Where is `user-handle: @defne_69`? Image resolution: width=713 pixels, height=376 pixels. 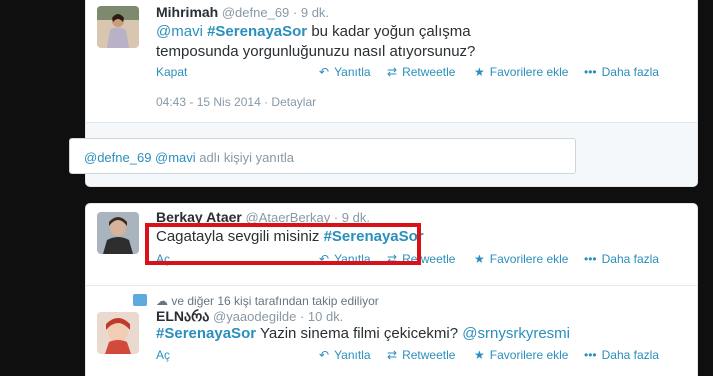
user-handle: @defne_69 is located at coordinates (255, 12).